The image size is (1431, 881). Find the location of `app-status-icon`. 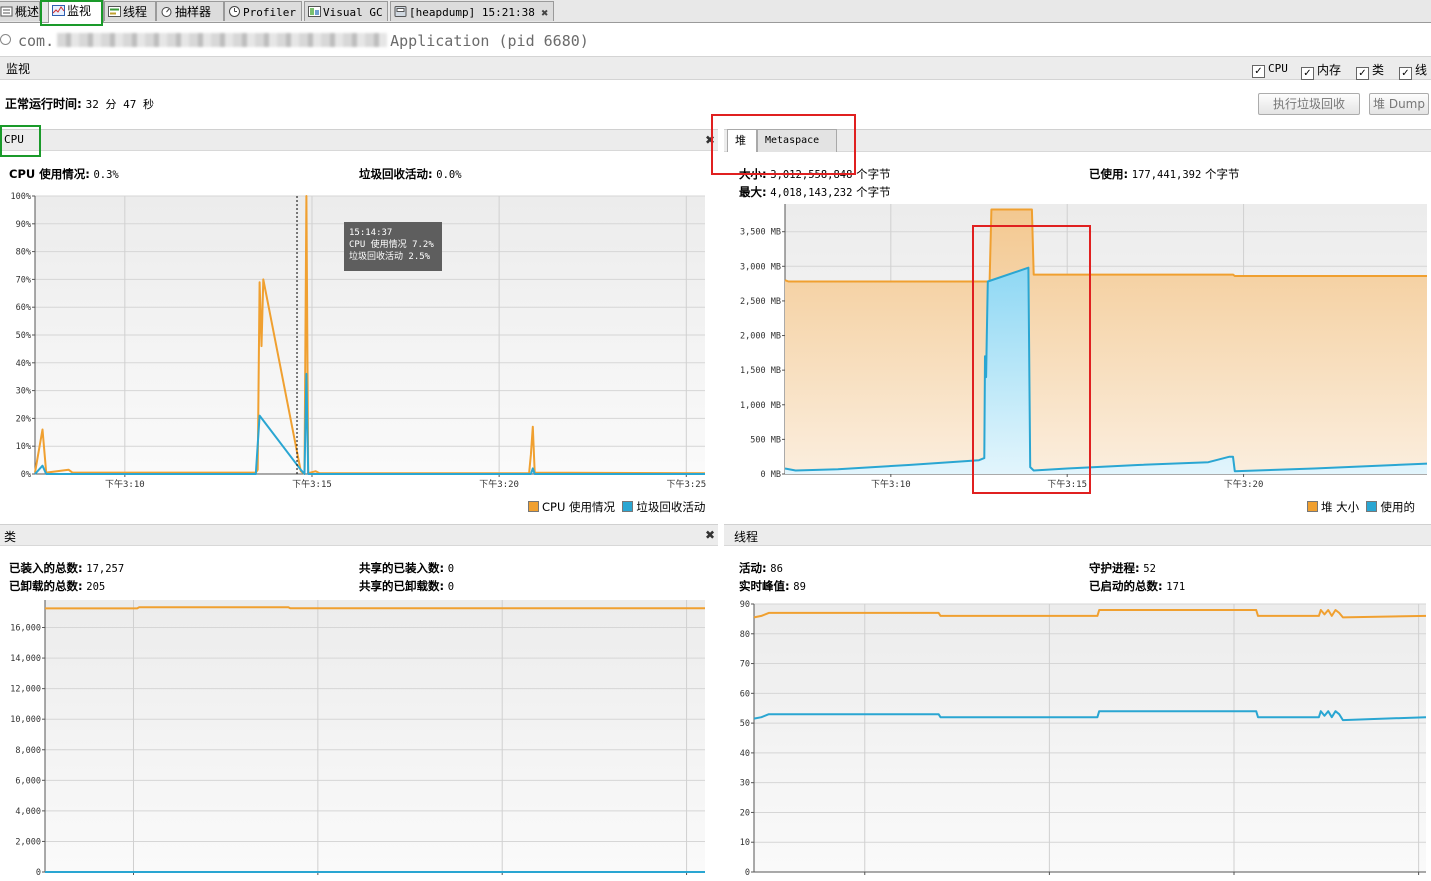

app-status-icon is located at coordinates (5, 39).